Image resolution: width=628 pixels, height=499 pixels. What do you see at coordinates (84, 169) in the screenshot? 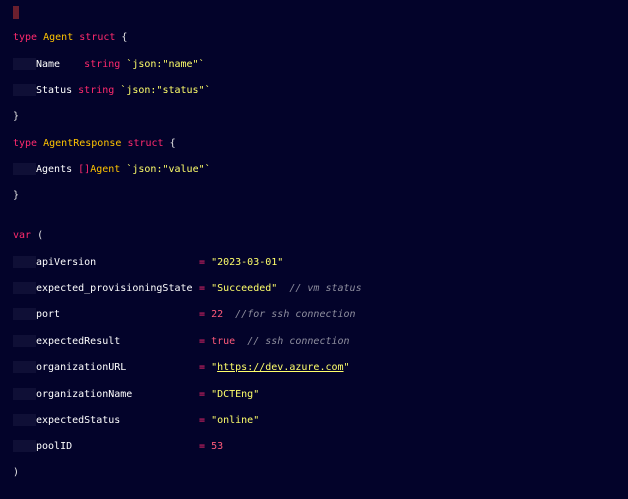
I see `slice-prefix: []` at bounding box center [84, 169].